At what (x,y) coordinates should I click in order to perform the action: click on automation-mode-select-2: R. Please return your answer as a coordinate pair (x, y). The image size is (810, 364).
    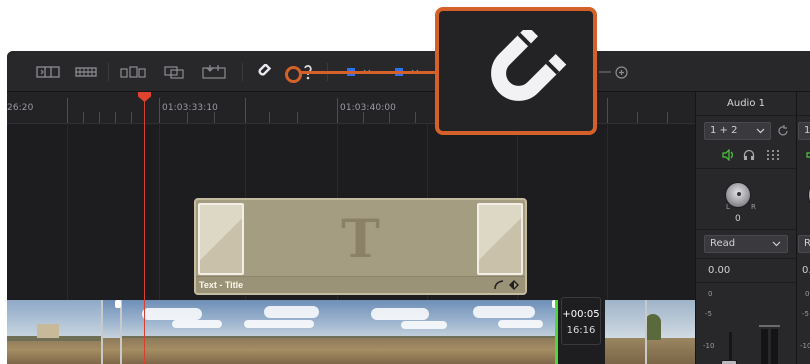
    Looking at the image, I should click on (804, 244).